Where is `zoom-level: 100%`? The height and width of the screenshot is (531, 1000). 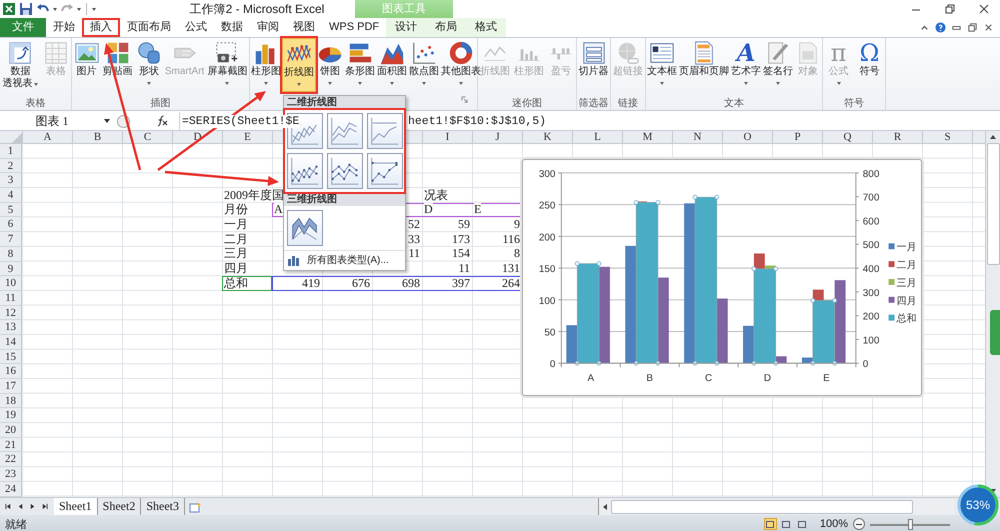
zoom-level: 100% is located at coordinates (834, 524).